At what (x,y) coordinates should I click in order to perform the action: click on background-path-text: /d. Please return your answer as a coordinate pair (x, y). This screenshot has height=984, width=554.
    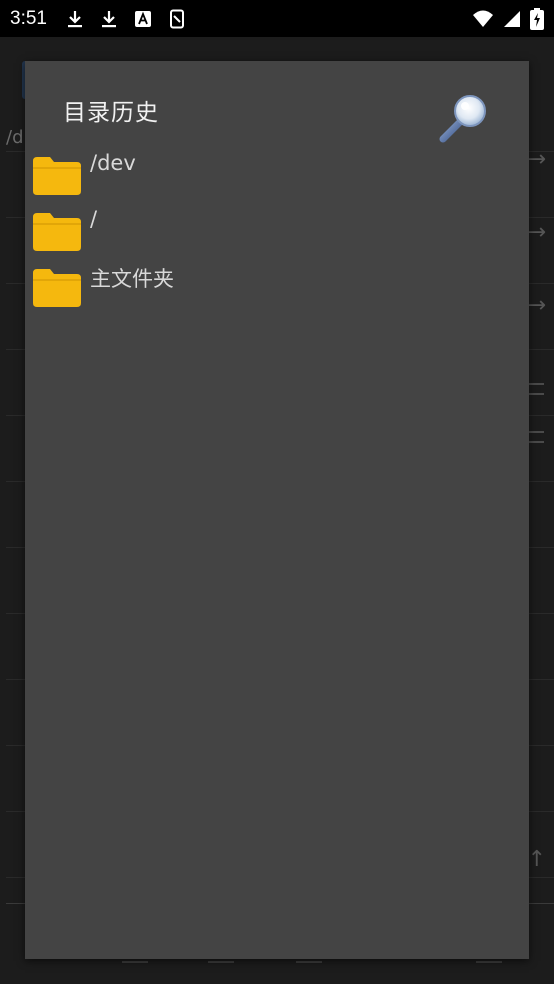
    Looking at the image, I should click on (15, 137).